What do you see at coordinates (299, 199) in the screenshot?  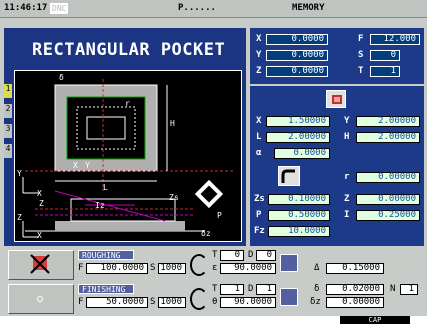 I see `zs-field: 0.10000` at bounding box center [299, 199].